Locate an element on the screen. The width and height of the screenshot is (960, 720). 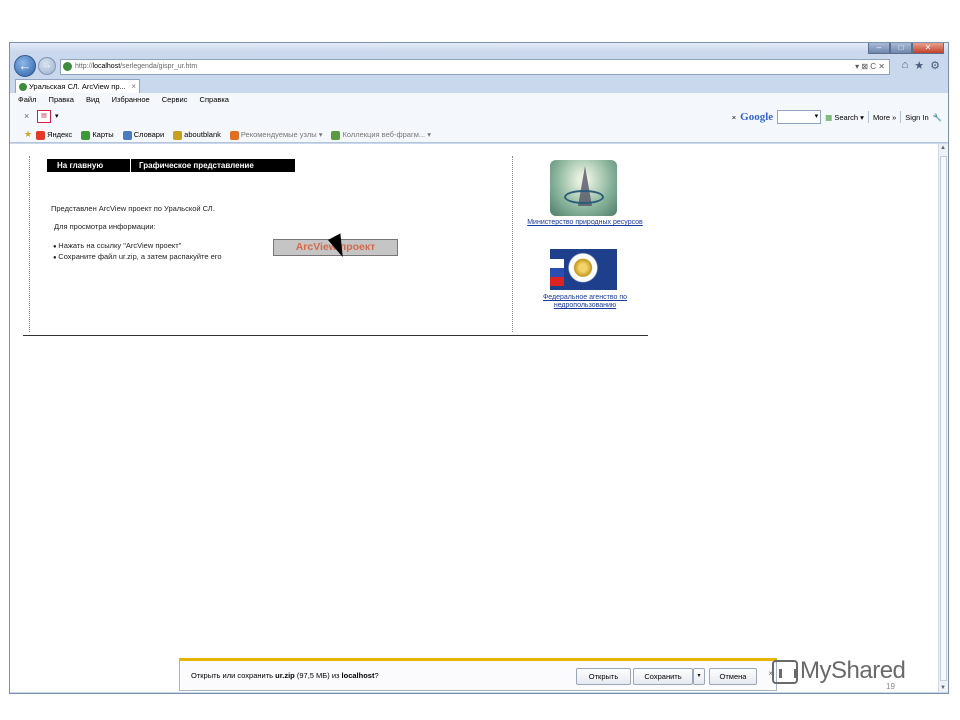
title-bar: – □ ✕ is located at coordinates (479, 48).